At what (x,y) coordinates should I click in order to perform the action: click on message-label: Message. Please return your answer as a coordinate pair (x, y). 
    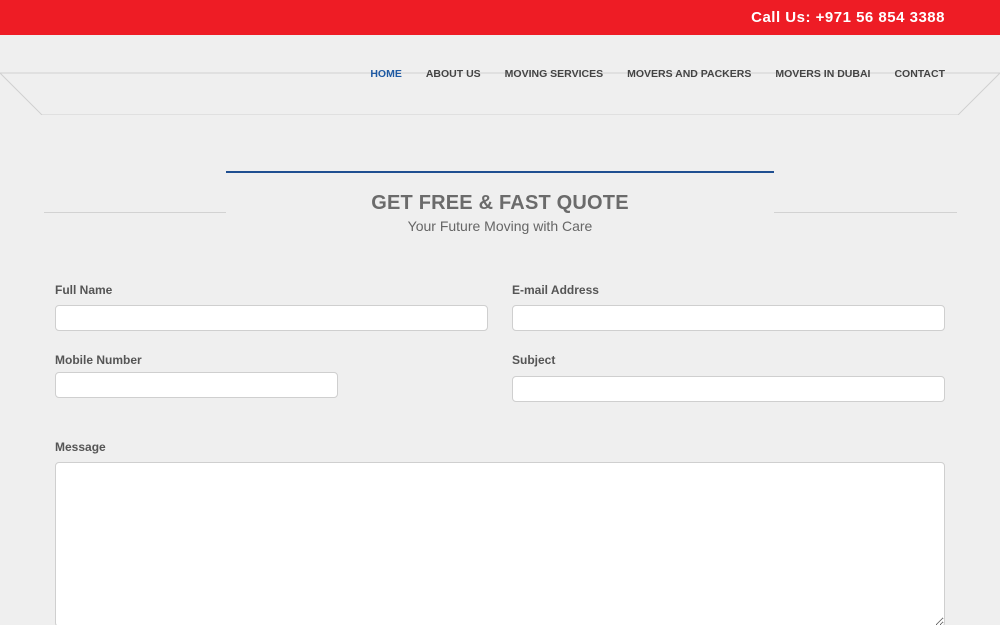
    Looking at the image, I should click on (80, 447).